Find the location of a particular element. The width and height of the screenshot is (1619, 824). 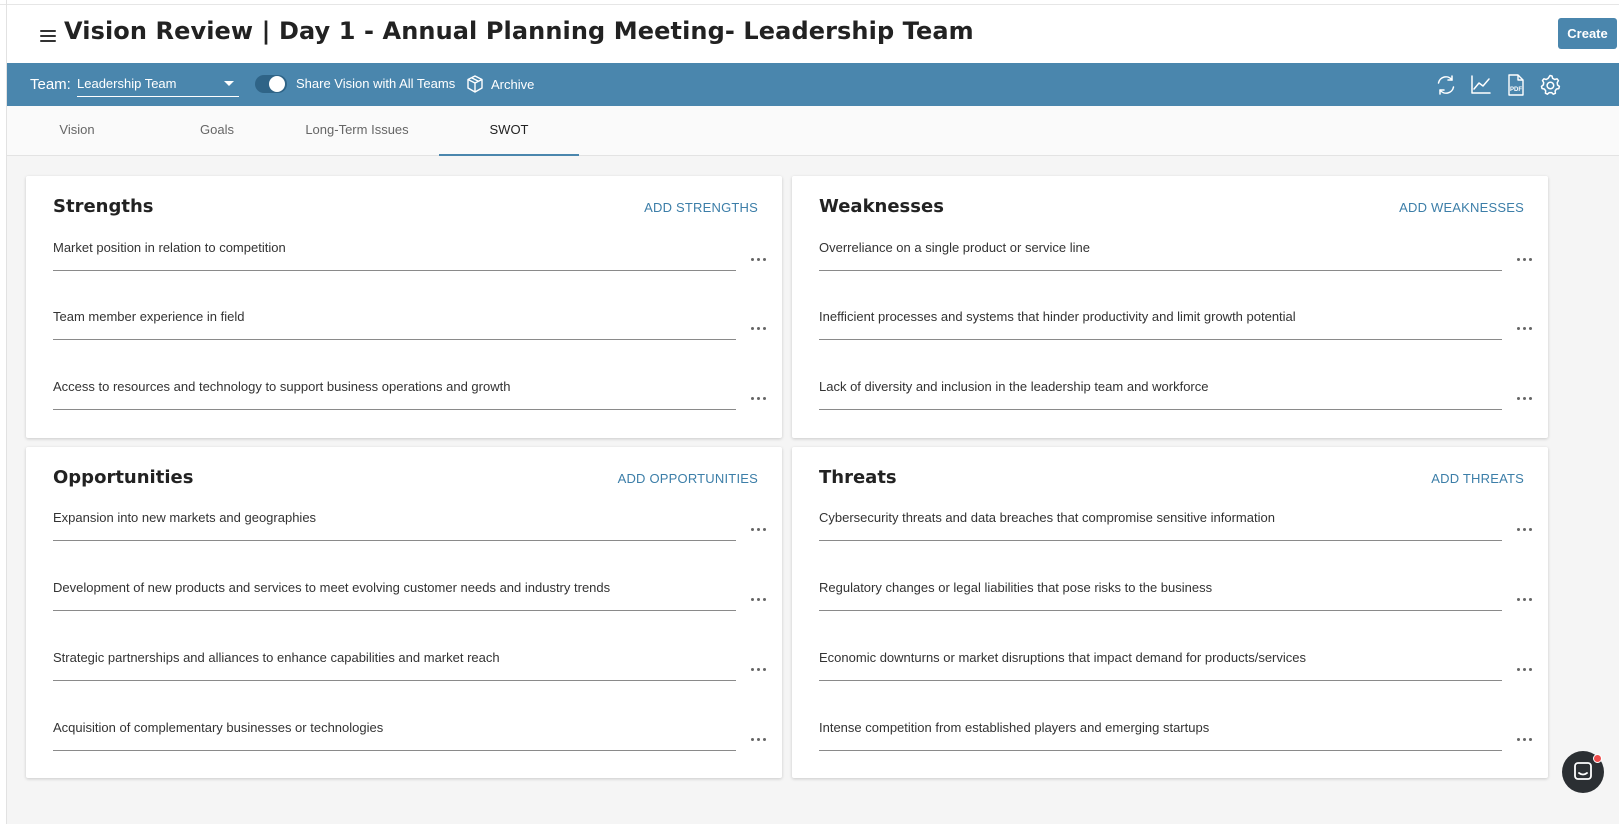

archive-box-icon is located at coordinates (475, 84).